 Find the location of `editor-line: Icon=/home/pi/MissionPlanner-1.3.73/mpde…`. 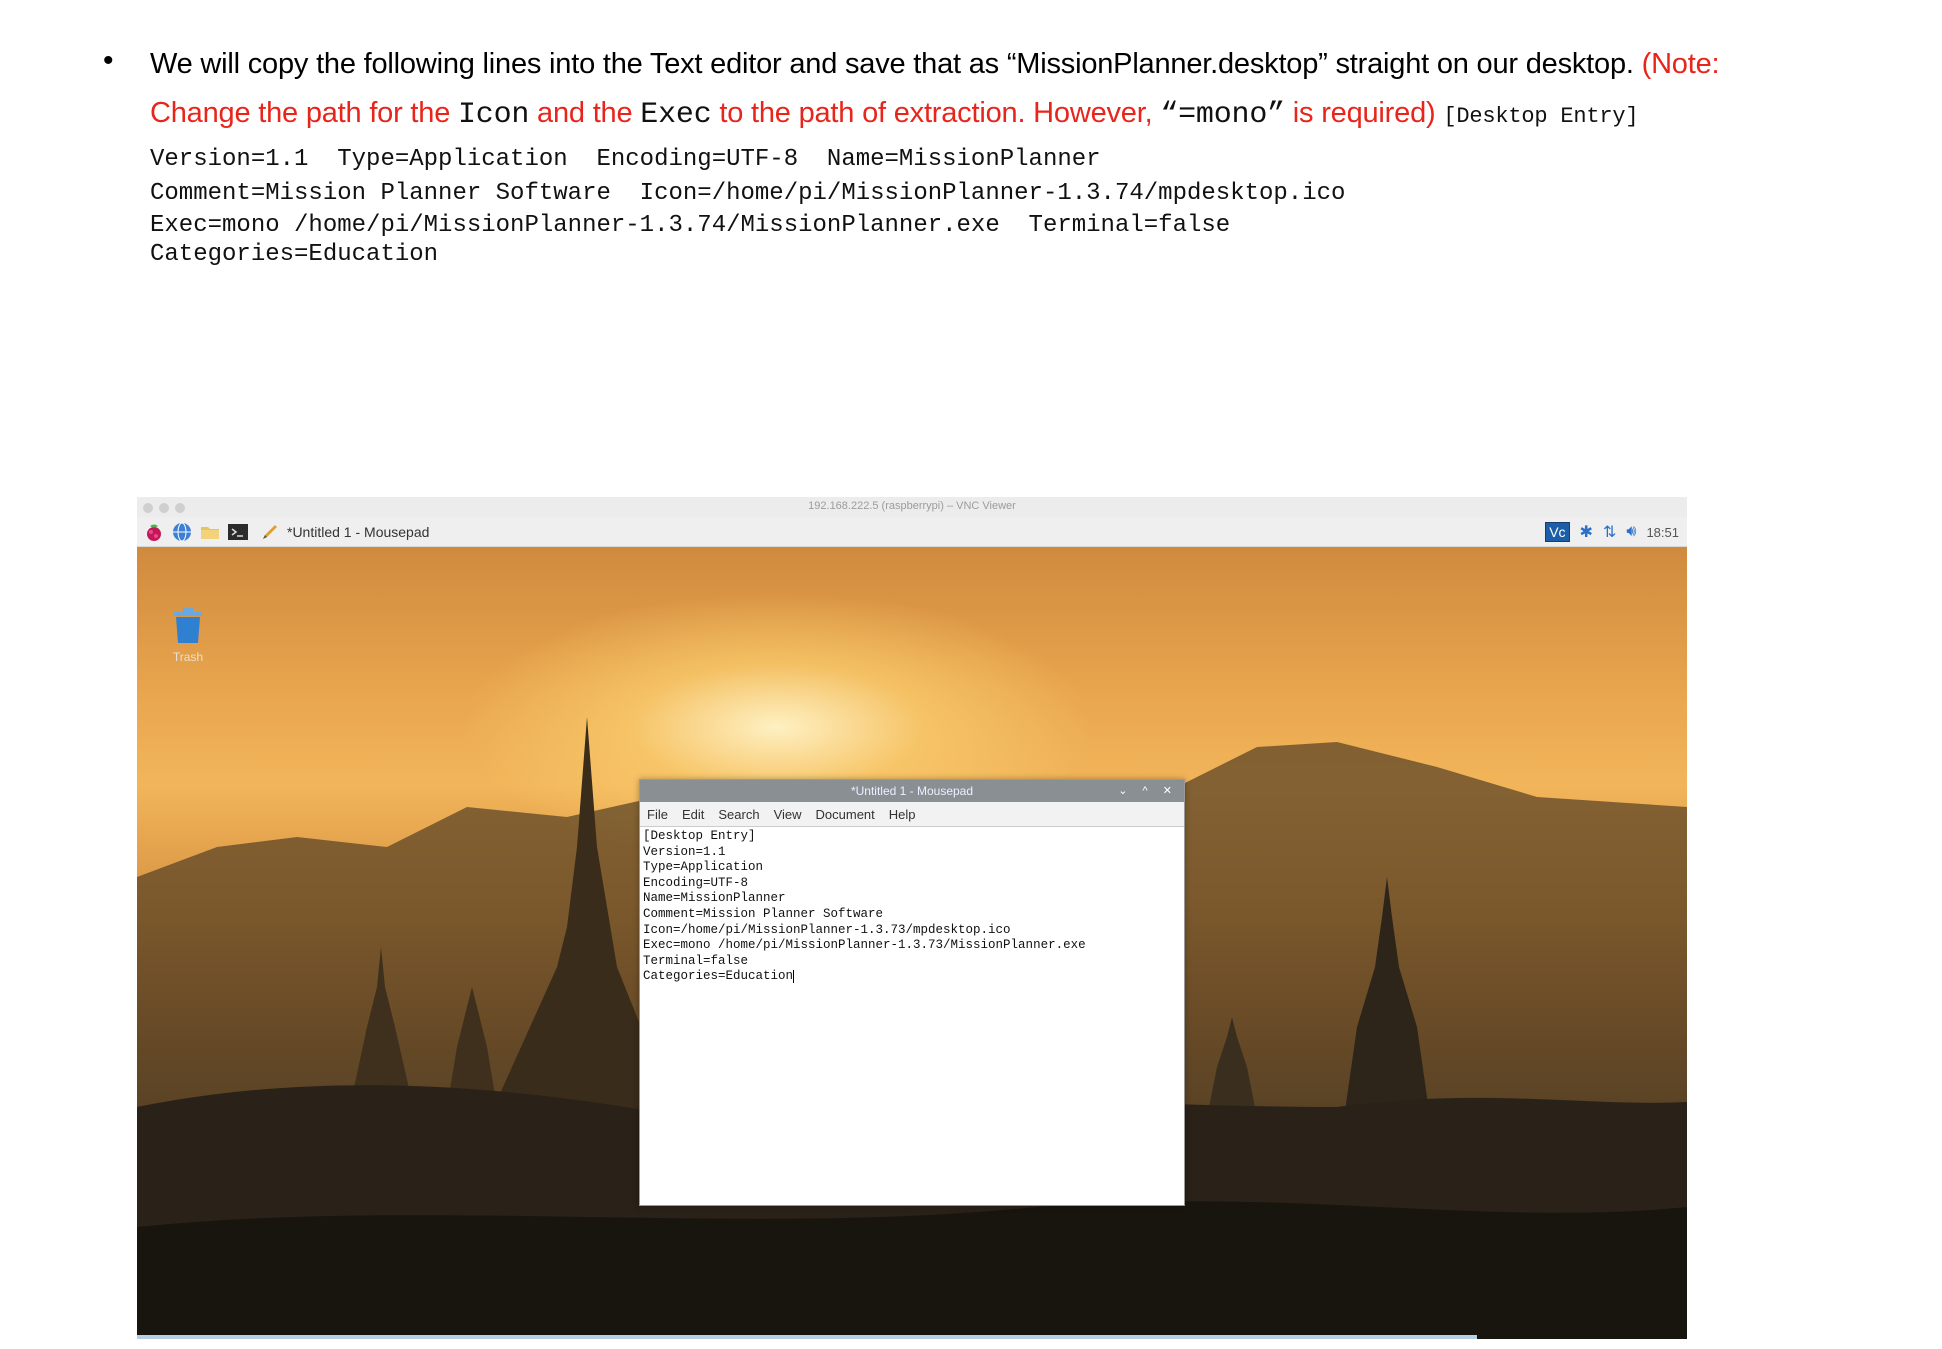

editor-line: Icon=/home/pi/MissionPlanner-1.3.73/mpde… is located at coordinates (827, 929).